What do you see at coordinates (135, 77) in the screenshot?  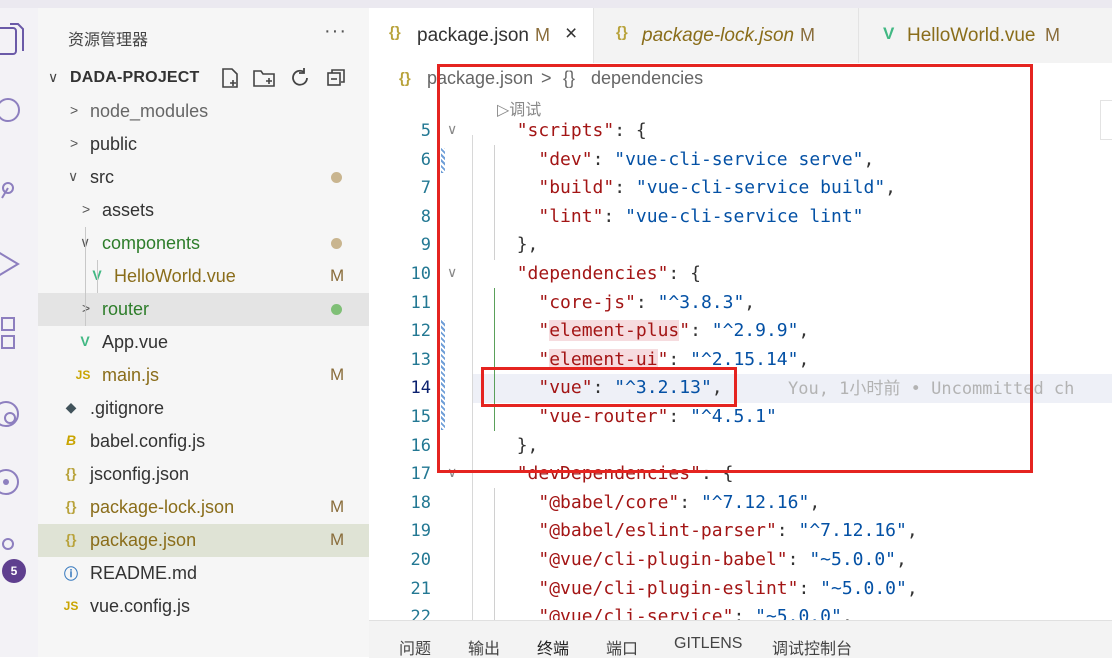 I see `project-name: DADA-PROJECT` at bounding box center [135, 77].